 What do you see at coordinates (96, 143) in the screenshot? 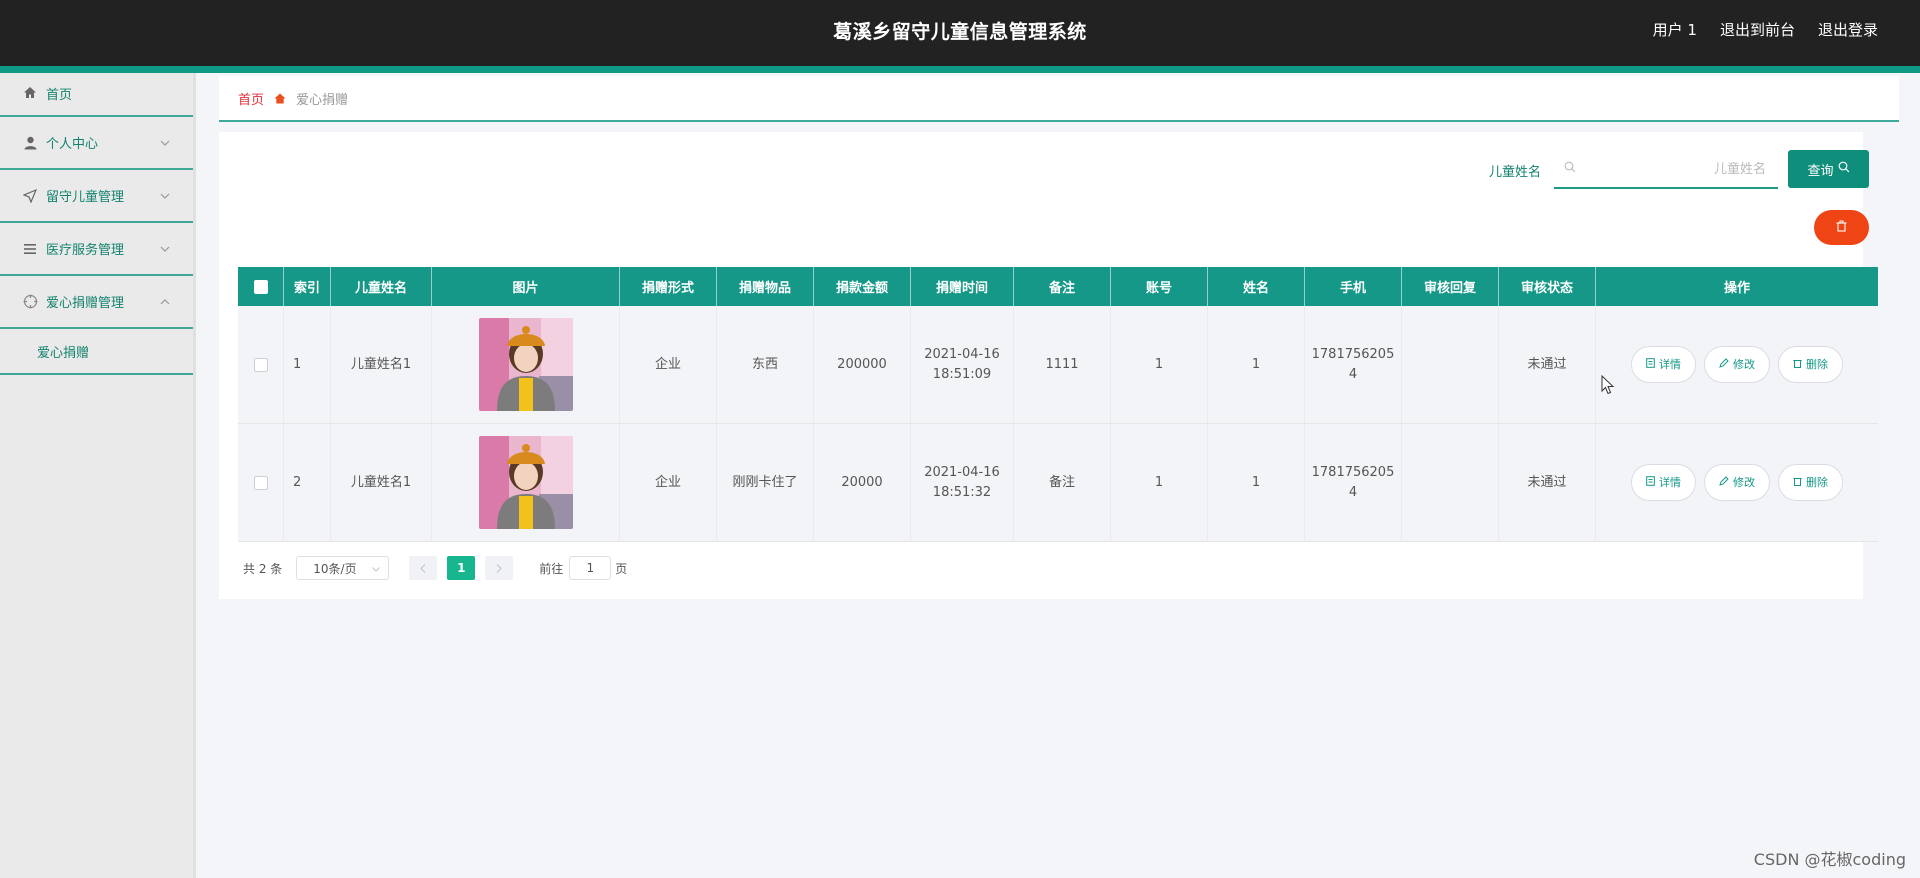
I see `sidebar-item-profile: 个人中心` at bounding box center [96, 143].